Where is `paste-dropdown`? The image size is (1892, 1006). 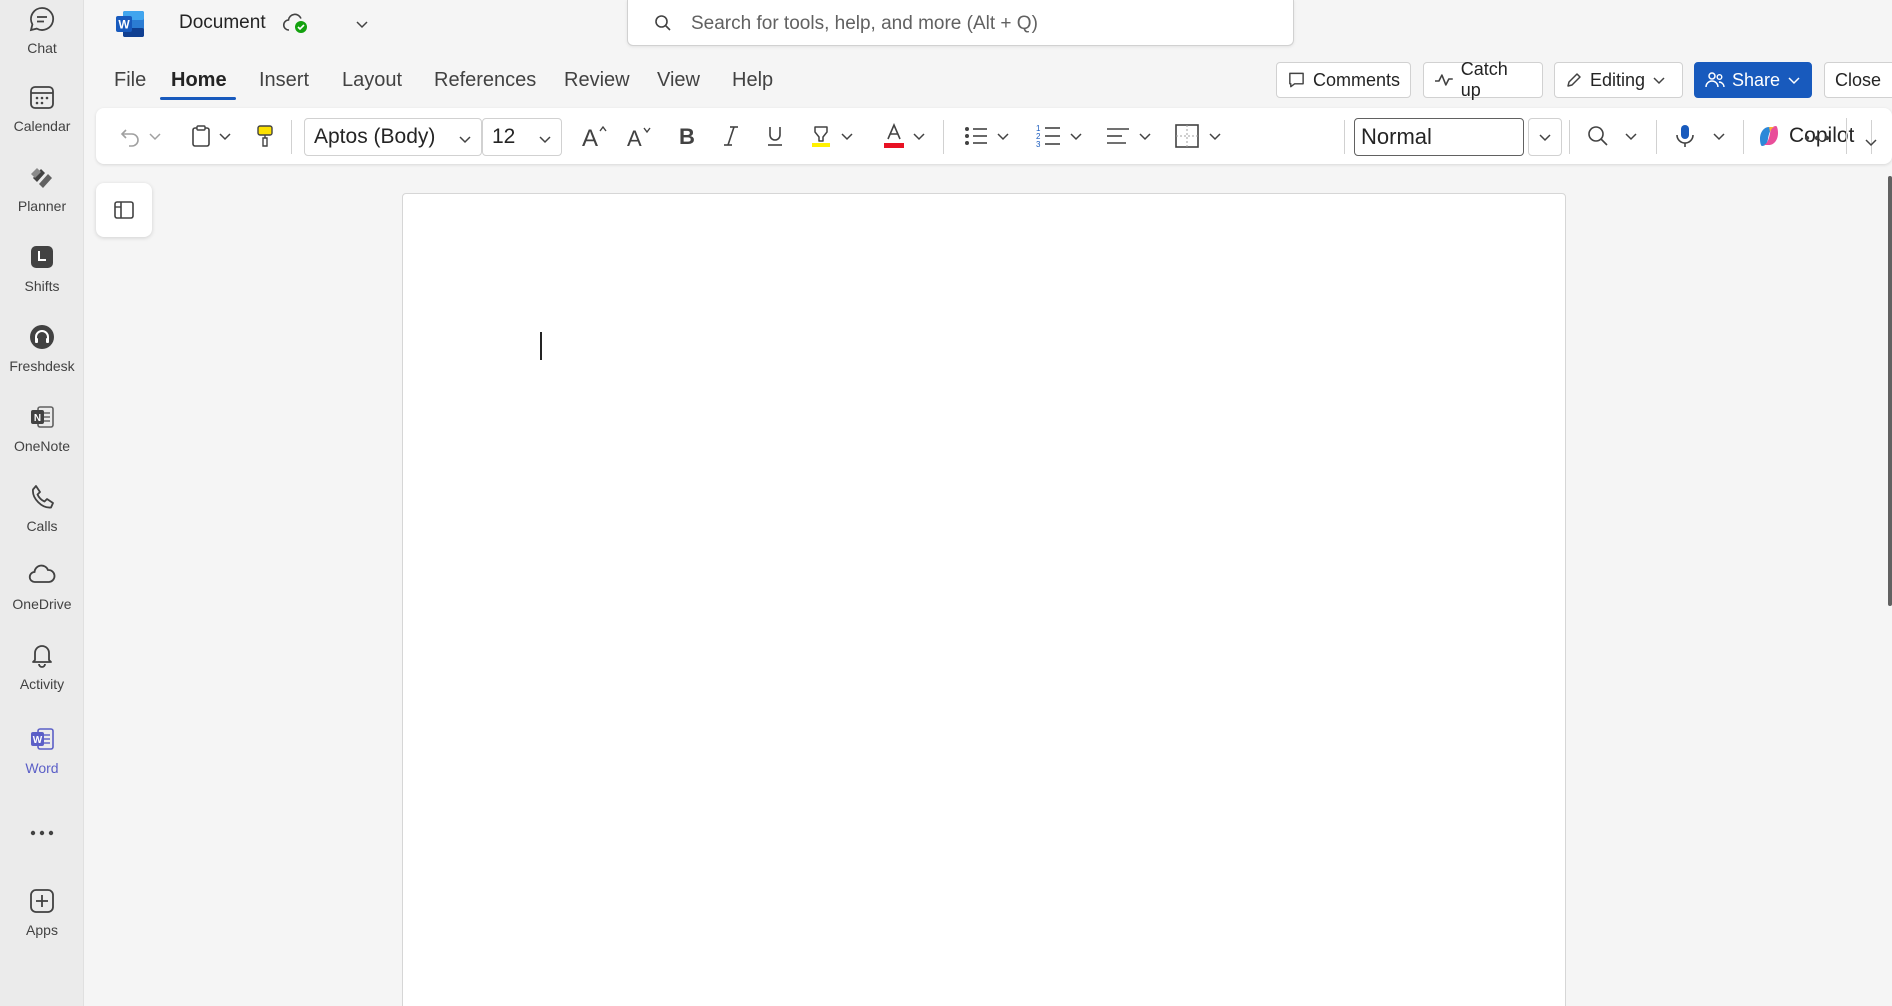
paste-dropdown is located at coordinates (225, 136).